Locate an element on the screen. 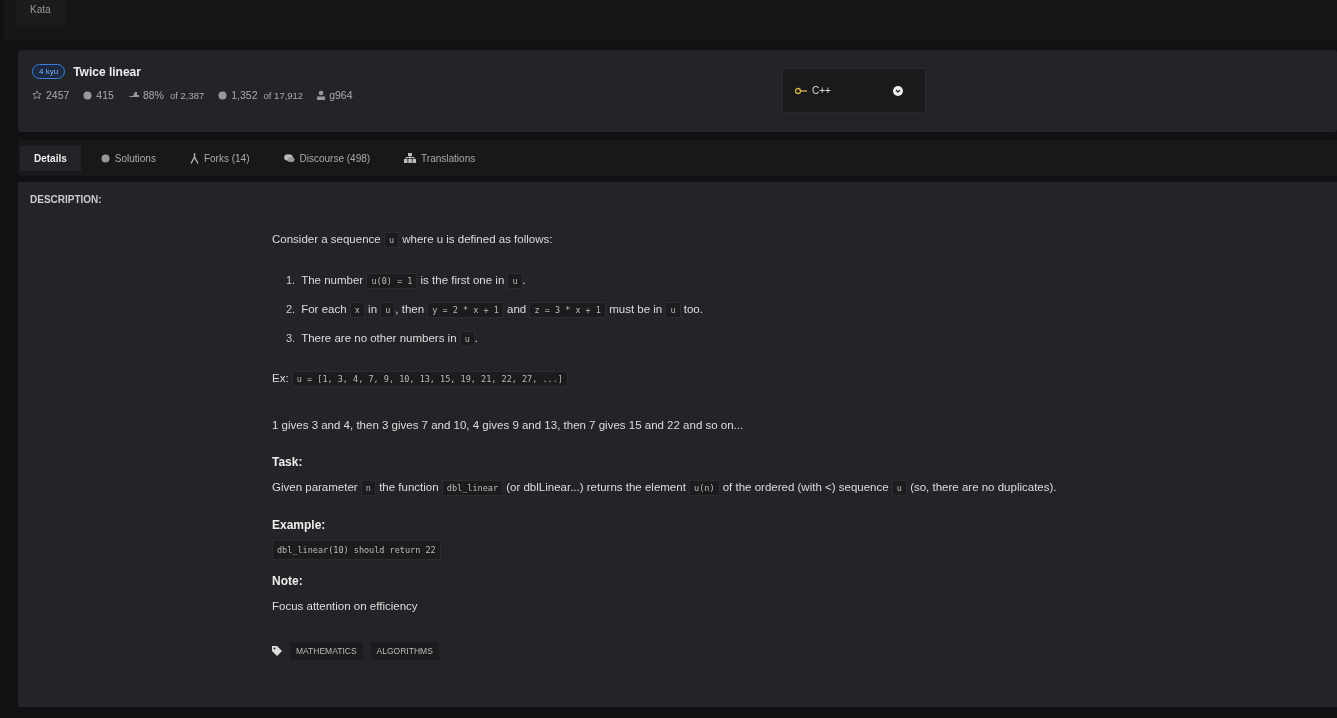 The image size is (1337, 718). list-item: There are no other numbers in u . is located at coordinates (390, 339).